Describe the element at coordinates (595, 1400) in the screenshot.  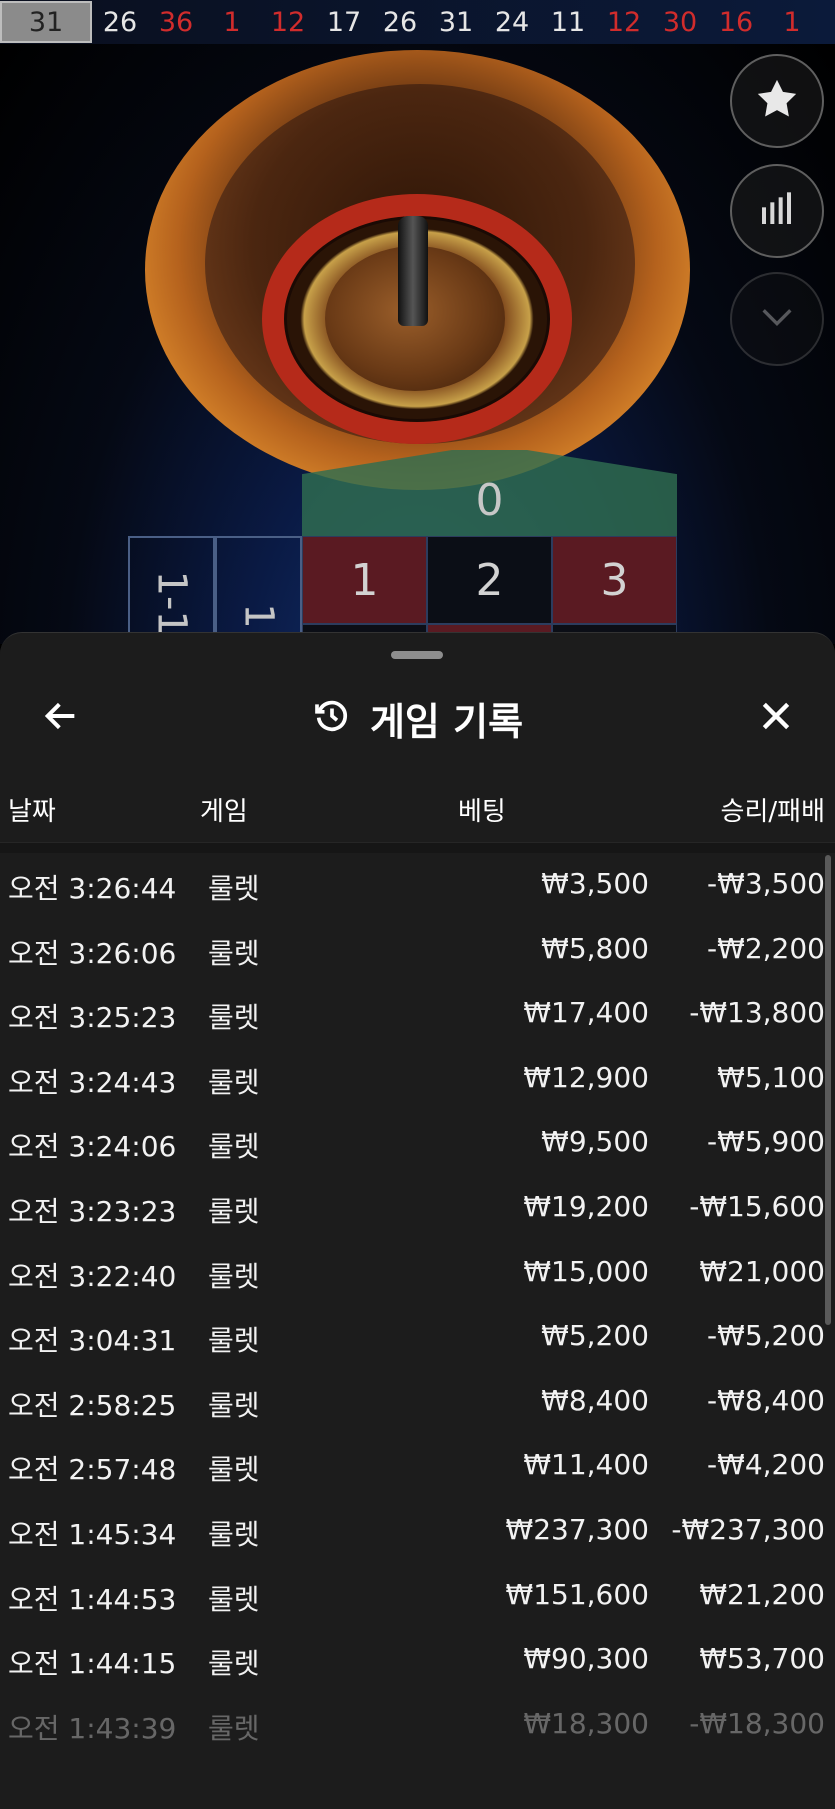
I see `history-bet: ₩8,400` at that location.